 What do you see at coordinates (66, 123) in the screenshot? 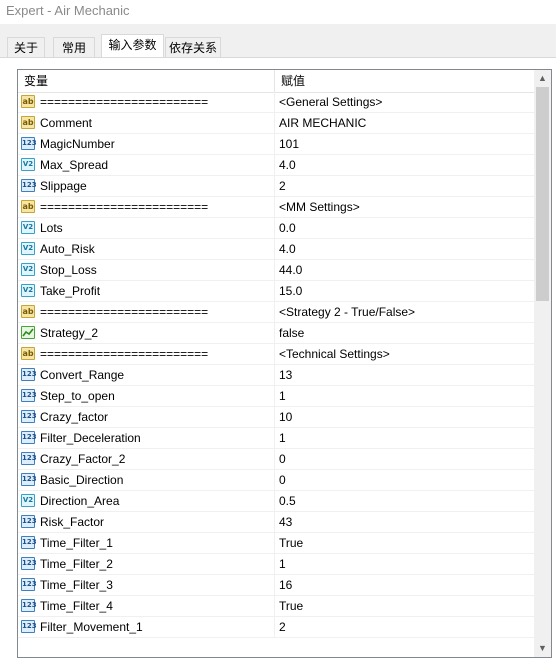
I see `variable-name: Comment` at bounding box center [66, 123].